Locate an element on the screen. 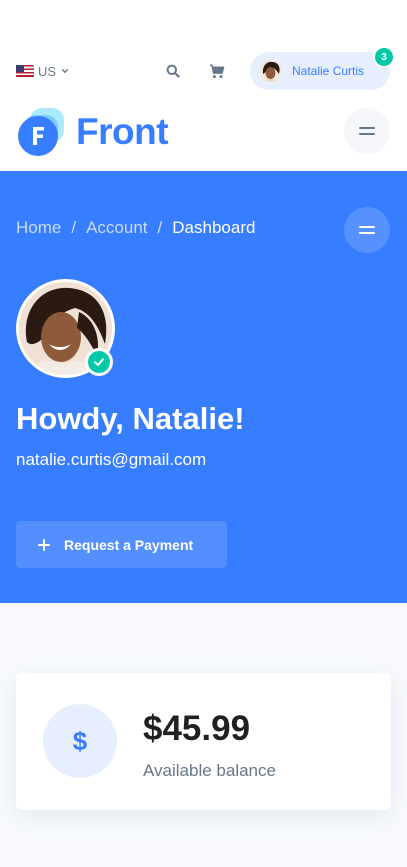  cart-button is located at coordinates (217, 71).